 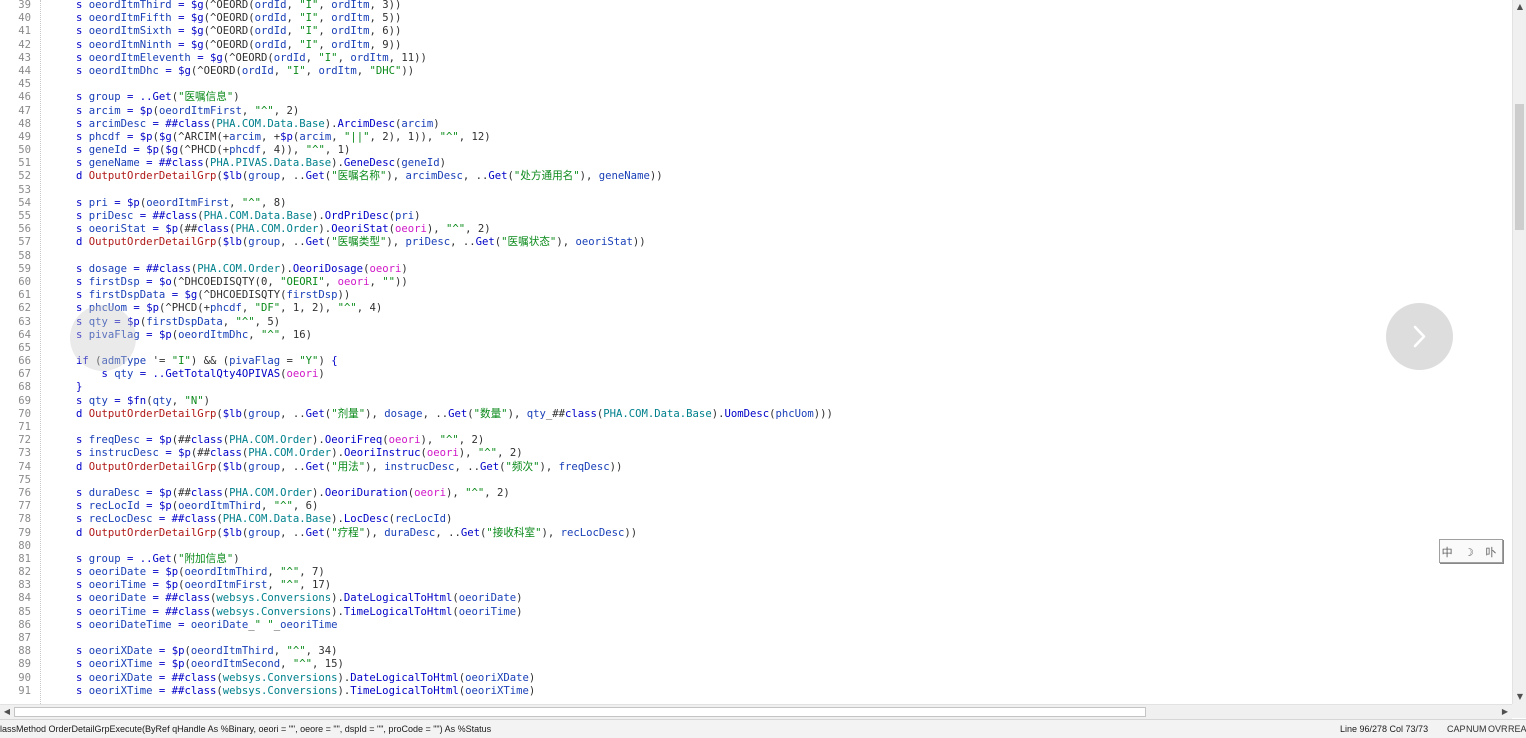 I want to click on horizontal-scroll-thumb, so click(x=580, y=712).